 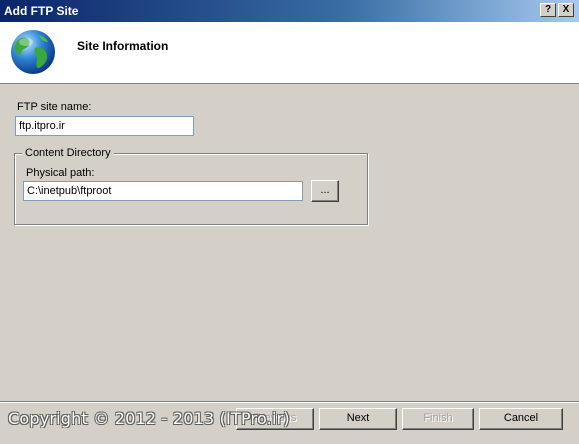 I want to click on next-button: Next, so click(x=358, y=419).